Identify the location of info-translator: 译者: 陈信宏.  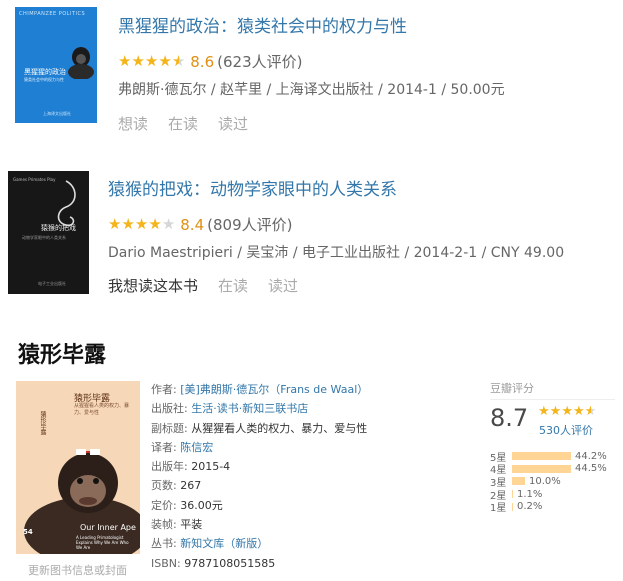
(259, 447).